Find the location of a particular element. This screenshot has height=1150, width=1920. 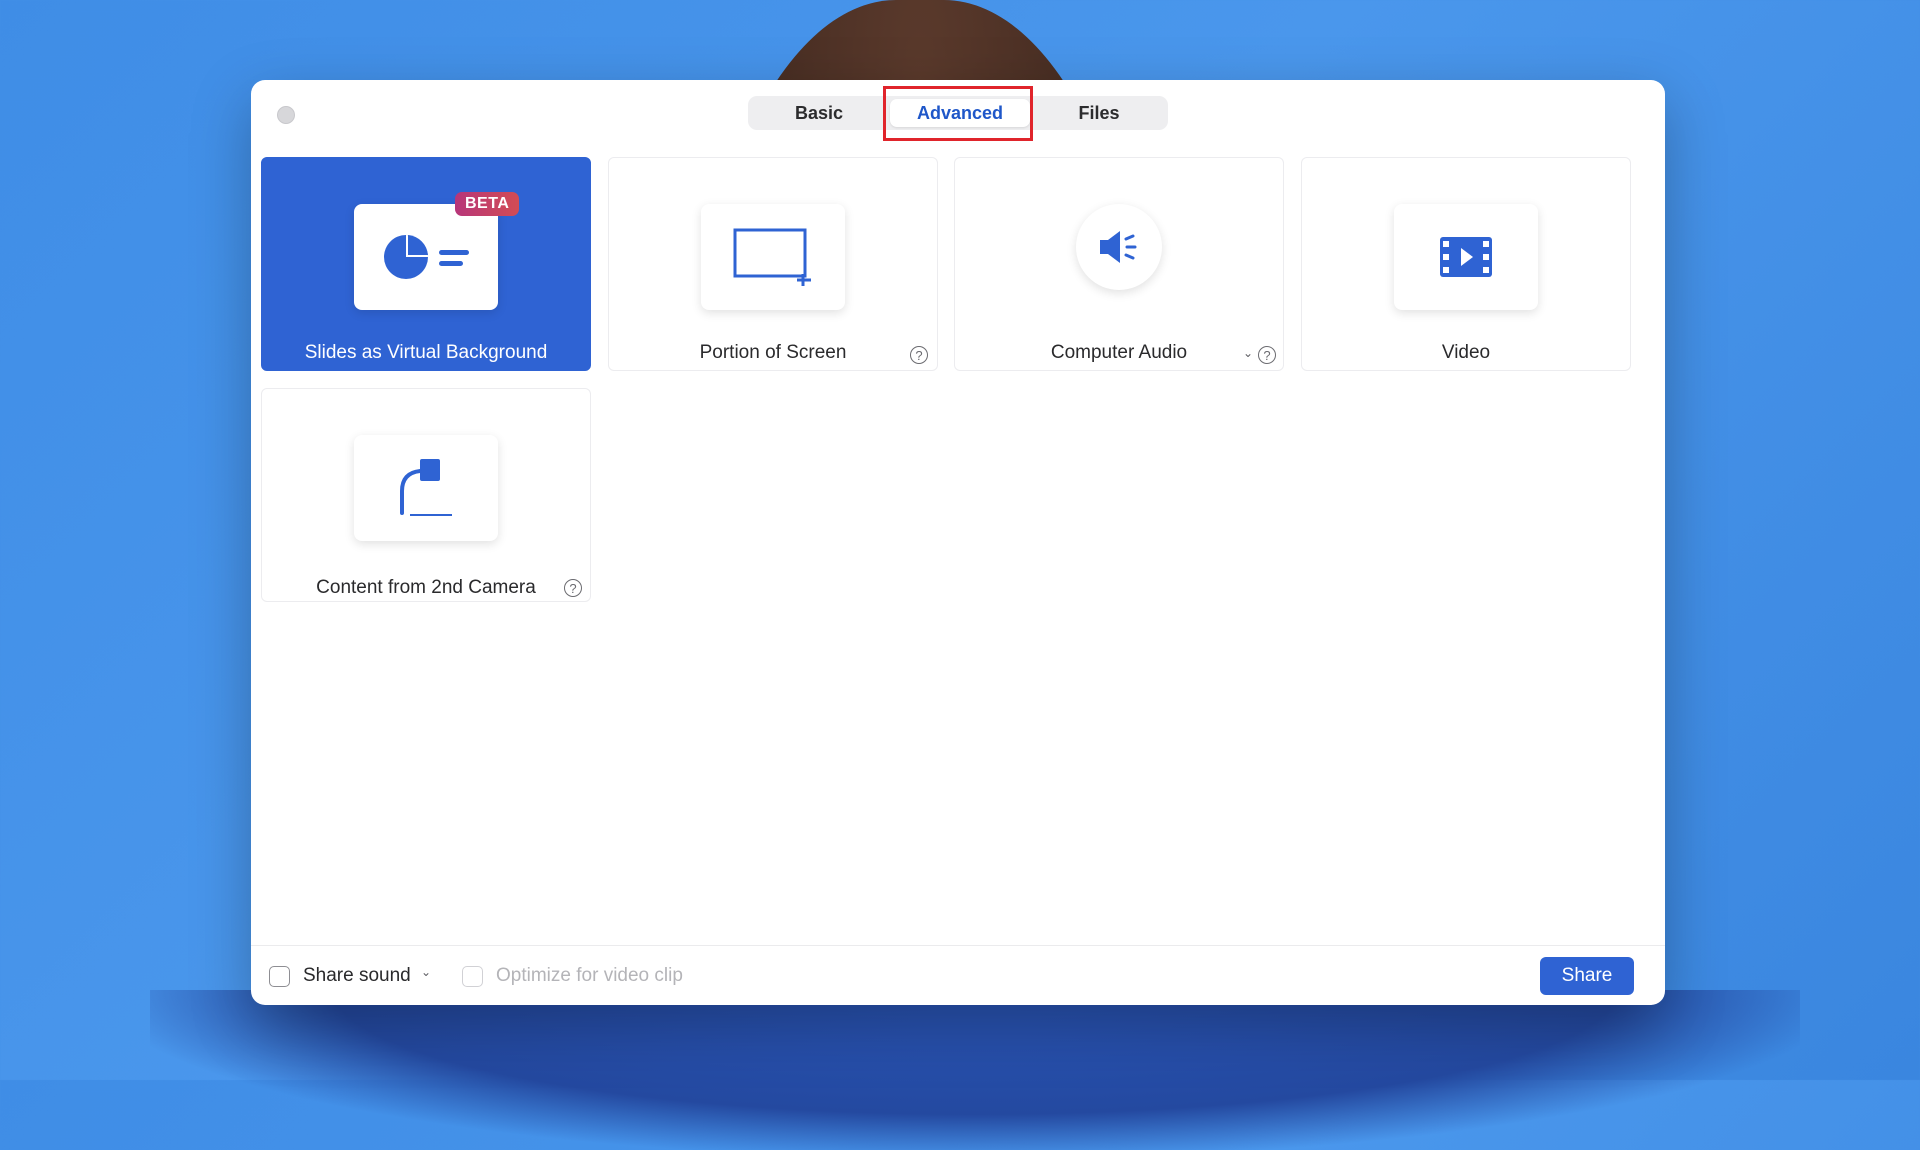

footer-divider is located at coordinates (958, 945).